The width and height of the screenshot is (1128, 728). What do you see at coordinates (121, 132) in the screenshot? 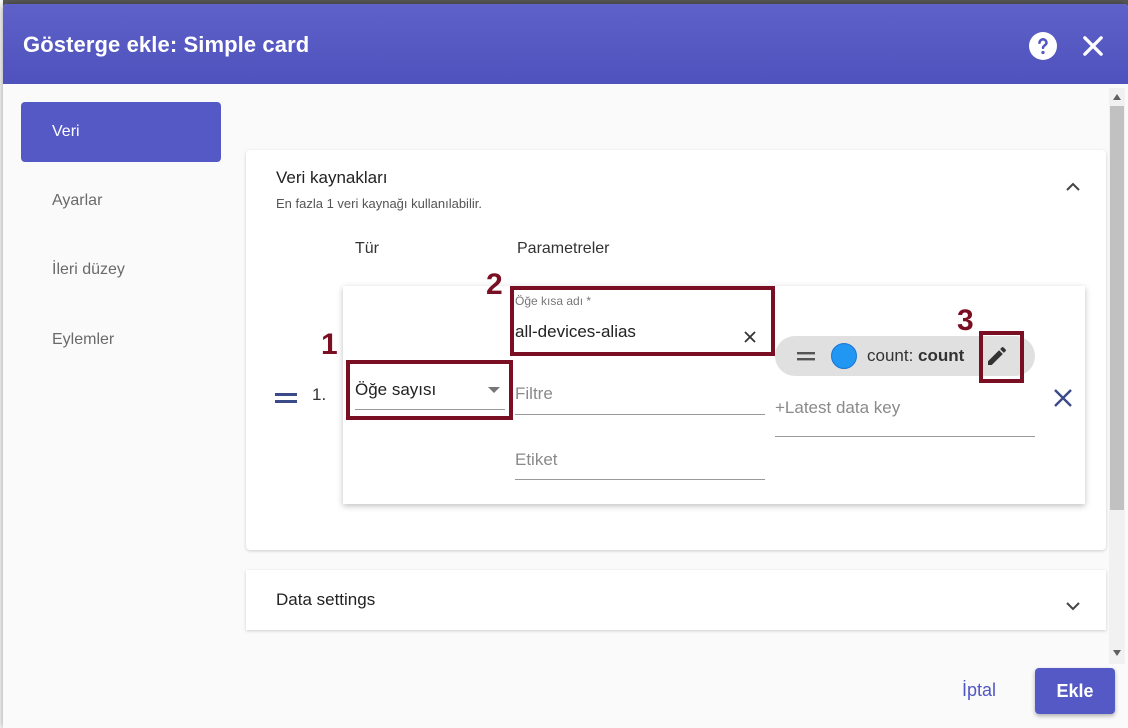
I see `sidebar-item-veri: Veri` at bounding box center [121, 132].